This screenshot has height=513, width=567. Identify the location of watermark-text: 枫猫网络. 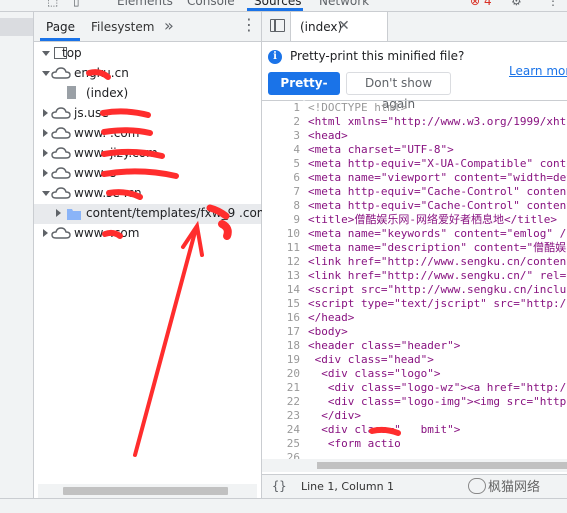
(514, 487).